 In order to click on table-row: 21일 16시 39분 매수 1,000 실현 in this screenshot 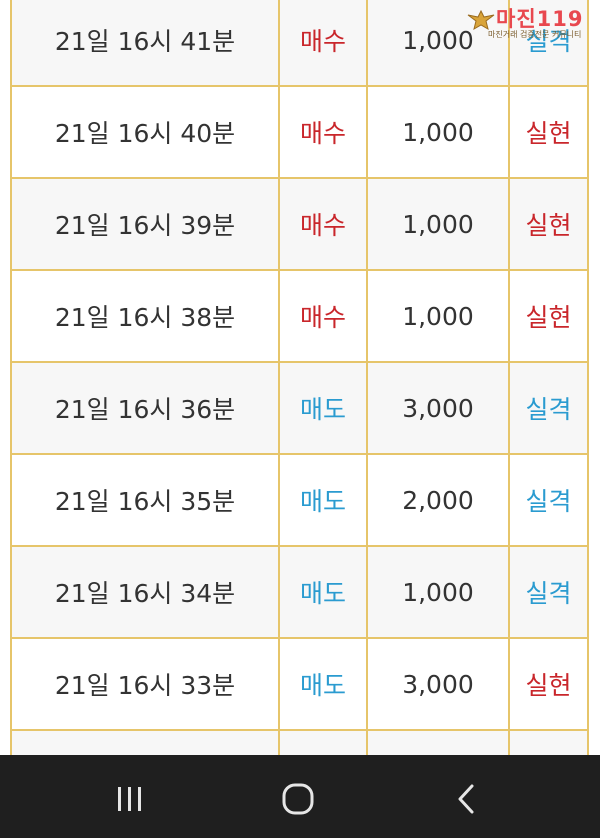, I will do `click(299, 224)`.